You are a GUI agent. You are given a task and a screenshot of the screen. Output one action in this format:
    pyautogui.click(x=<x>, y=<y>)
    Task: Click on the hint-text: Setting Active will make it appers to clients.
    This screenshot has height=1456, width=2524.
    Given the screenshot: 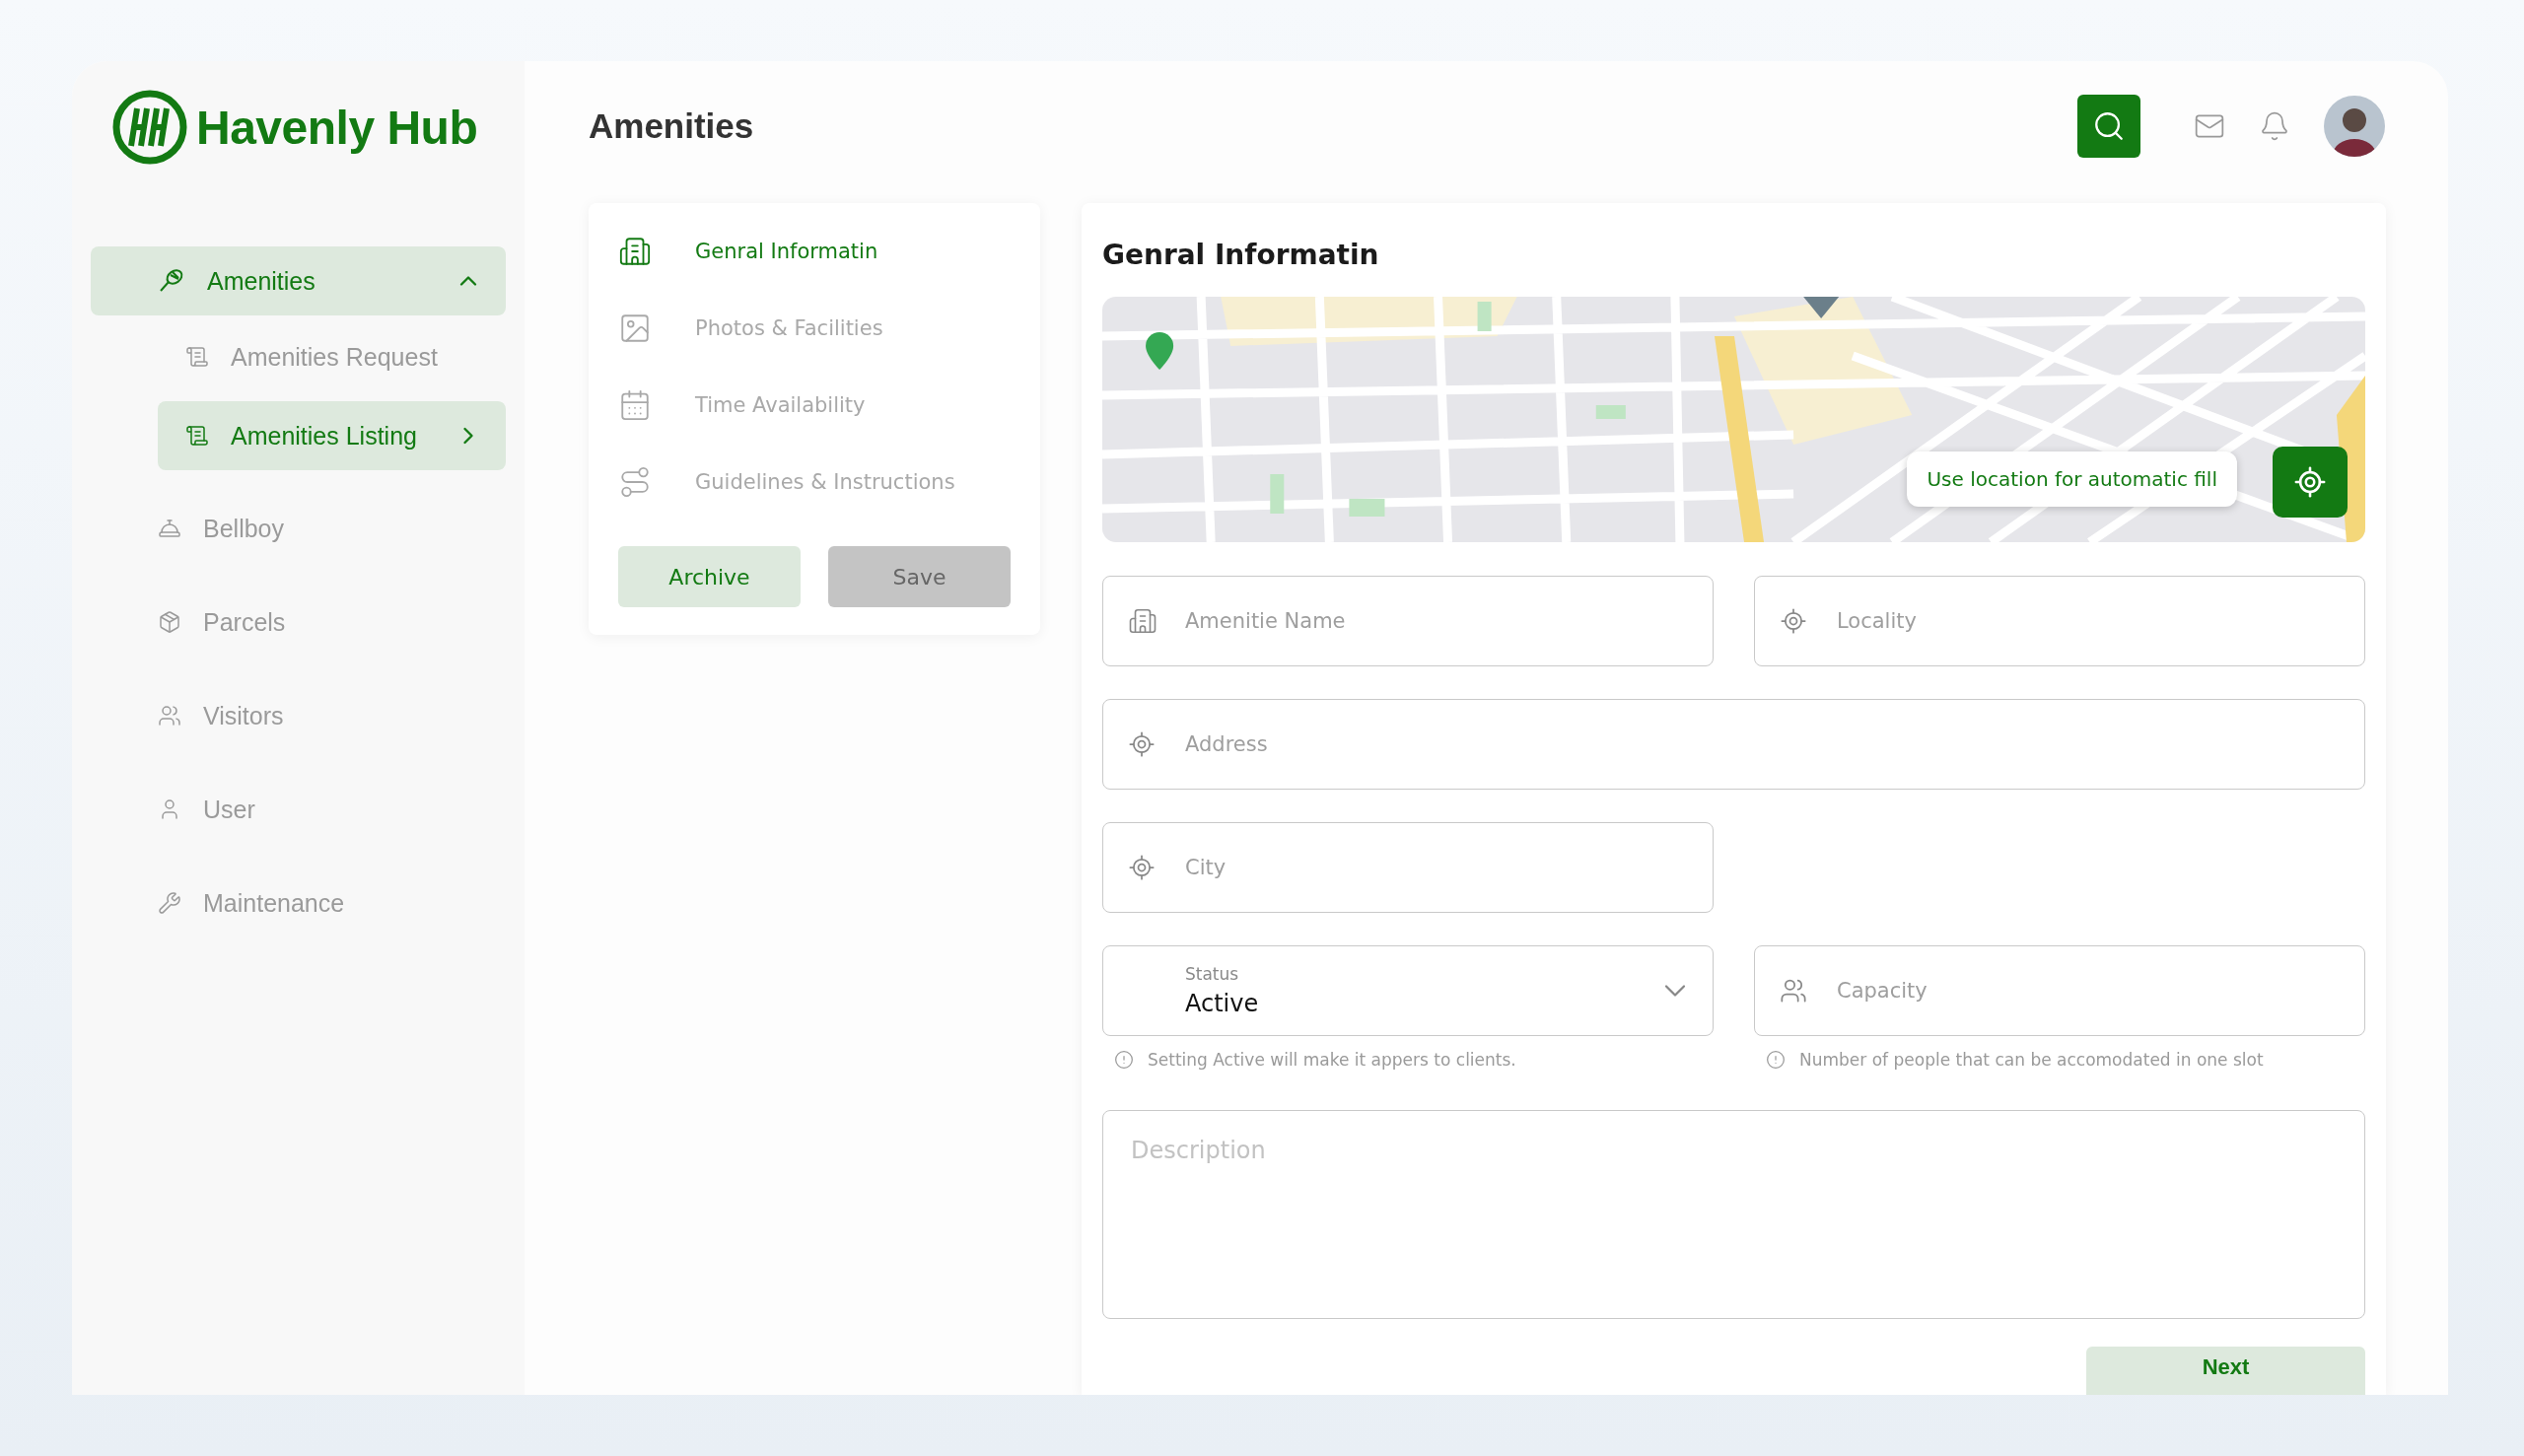 What is the action you would take?
    pyautogui.click(x=1332, y=1060)
    